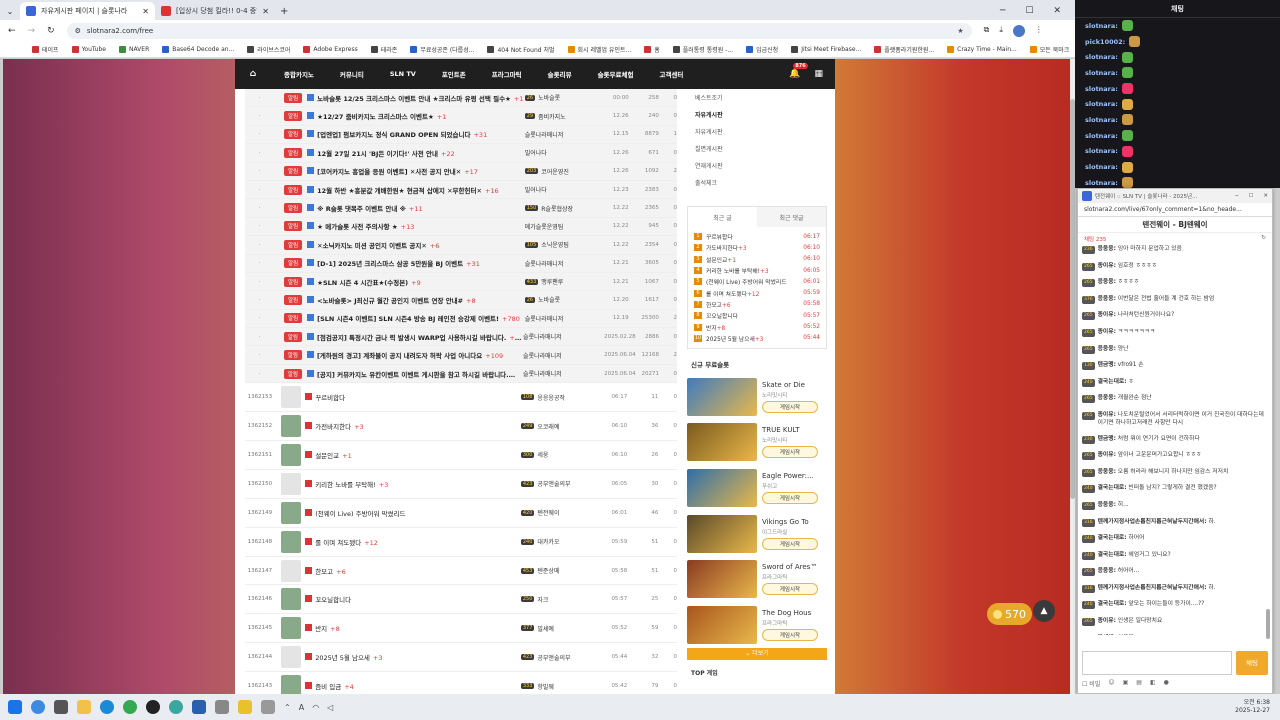 The height and width of the screenshot is (720, 1280). Describe the element at coordinates (414, 355) in the screenshot. I see `post-subject: [게하원의 경고] 계좌불이 공지 내려도자 허락 사업 아니다요 +109` at that location.